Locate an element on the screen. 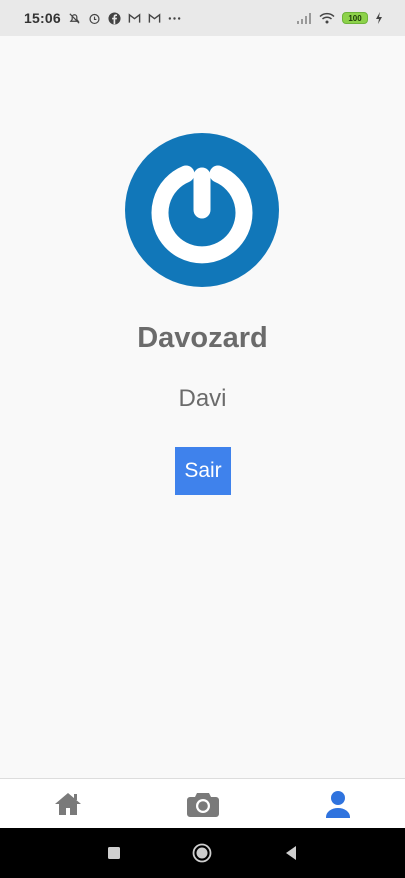 Image resolution: width=405 pixels, height=878 pixels. tab-profile is located at coordinates (338, 804).